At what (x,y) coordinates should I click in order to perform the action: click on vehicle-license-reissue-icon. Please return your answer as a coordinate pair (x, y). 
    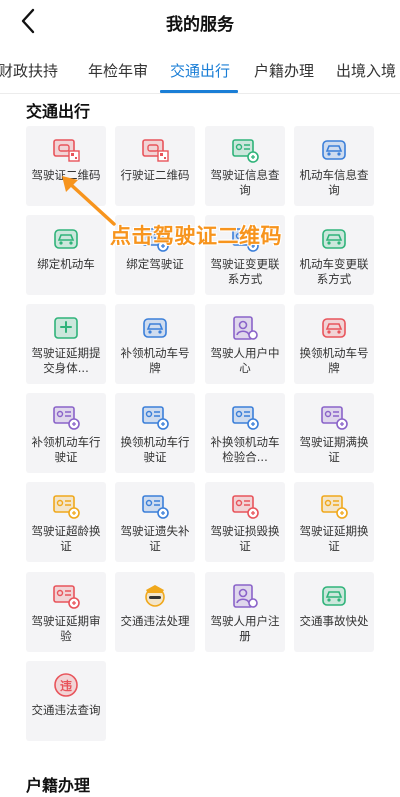
    Looking at the image, I should click on (66, 417).